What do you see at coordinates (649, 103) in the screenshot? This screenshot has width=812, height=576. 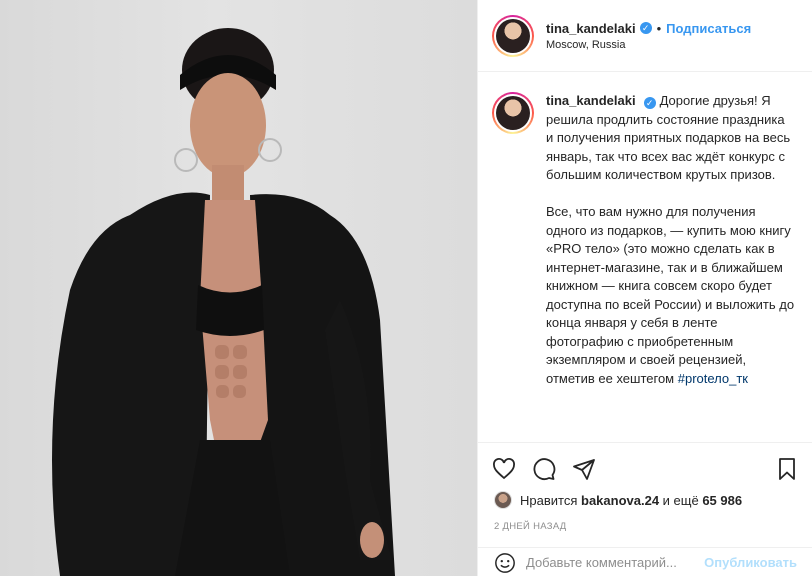 I see `caption-verified-badge-icon: ✓` at bounding box center [649, 103].